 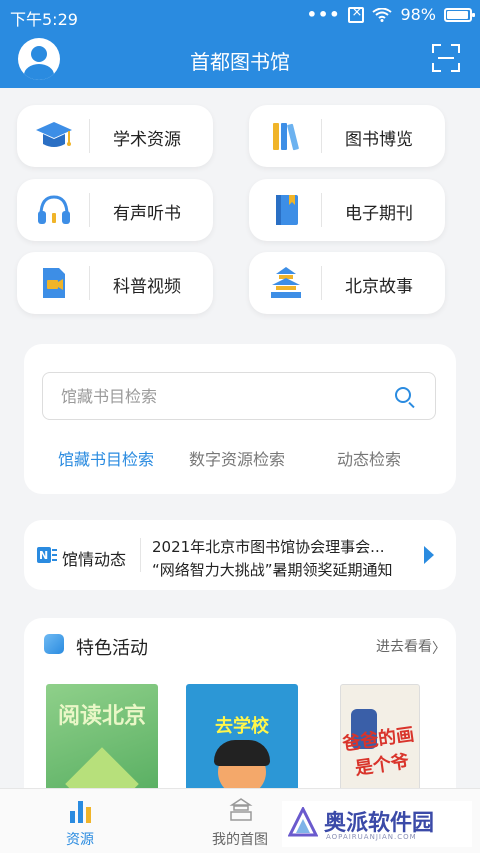 What do you see at coordinates (429, 555) in the screenshot?
I see `arrow-right-icon` at bounding box center [429, 555].